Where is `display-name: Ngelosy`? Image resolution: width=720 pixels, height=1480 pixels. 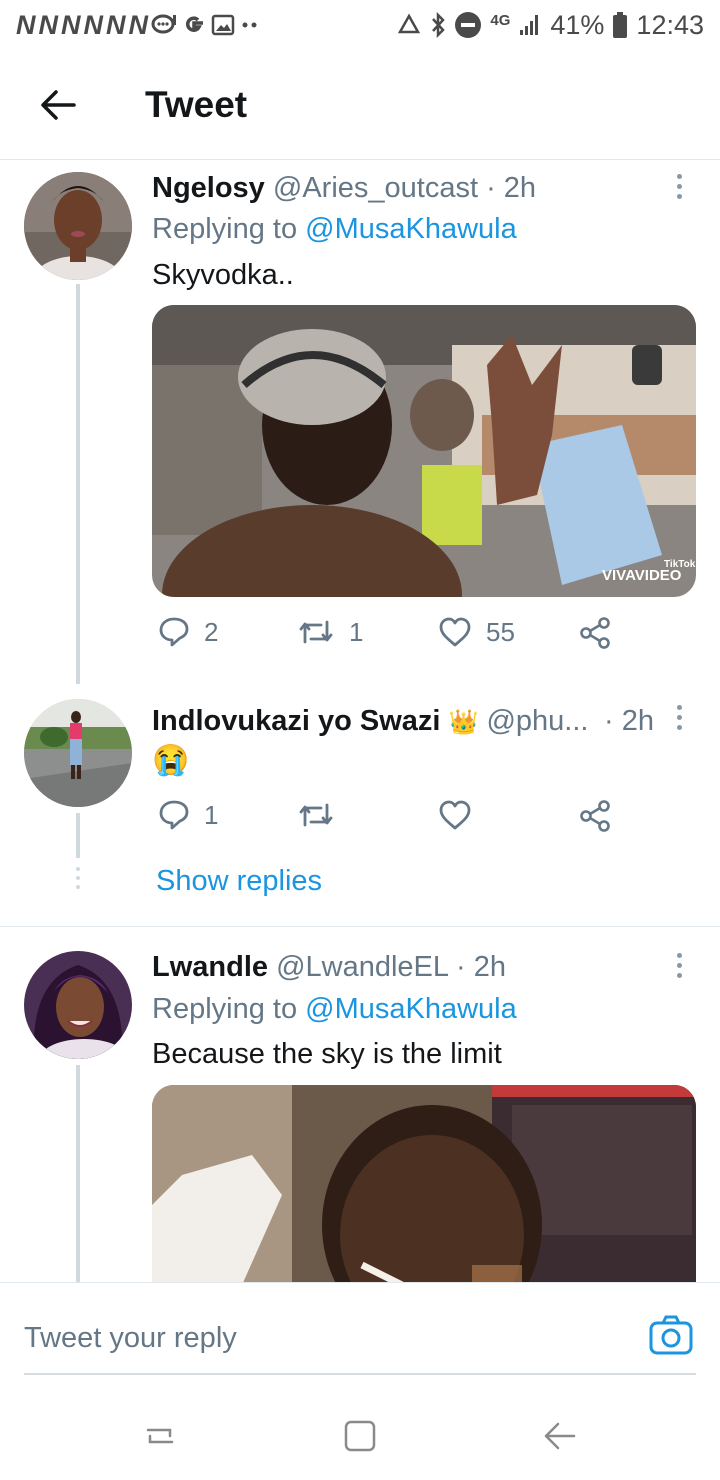 display-name: Ngelosy is located at coordinates (208, 188).